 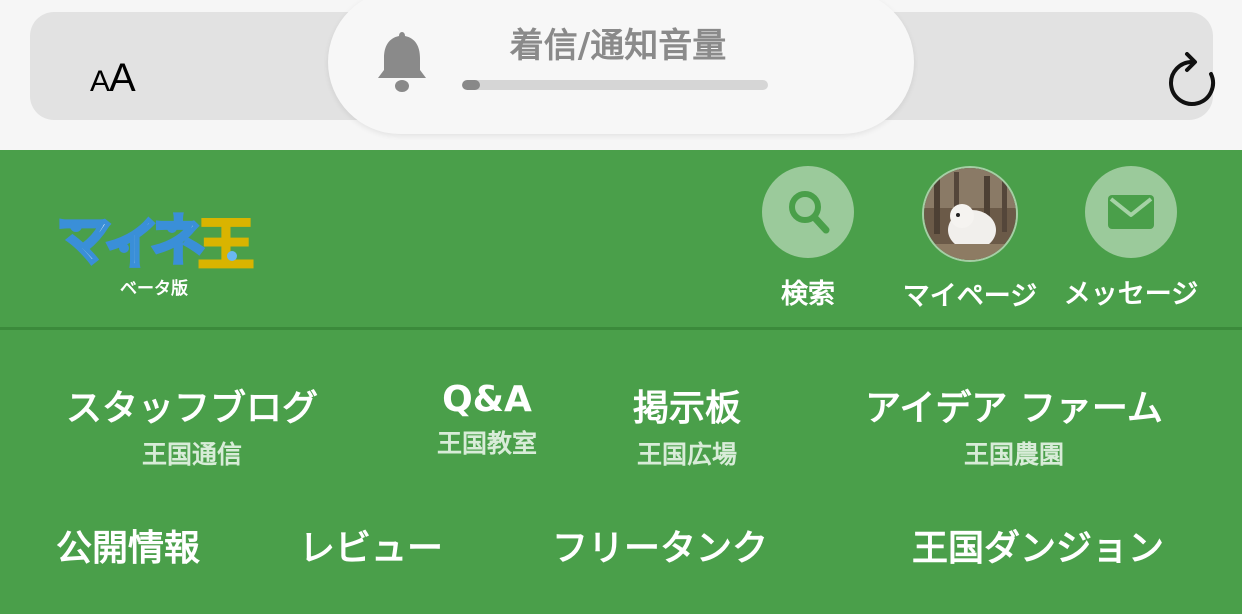 I want to click on nav-sublabel: 王国教室, so click(x=486, y=443).